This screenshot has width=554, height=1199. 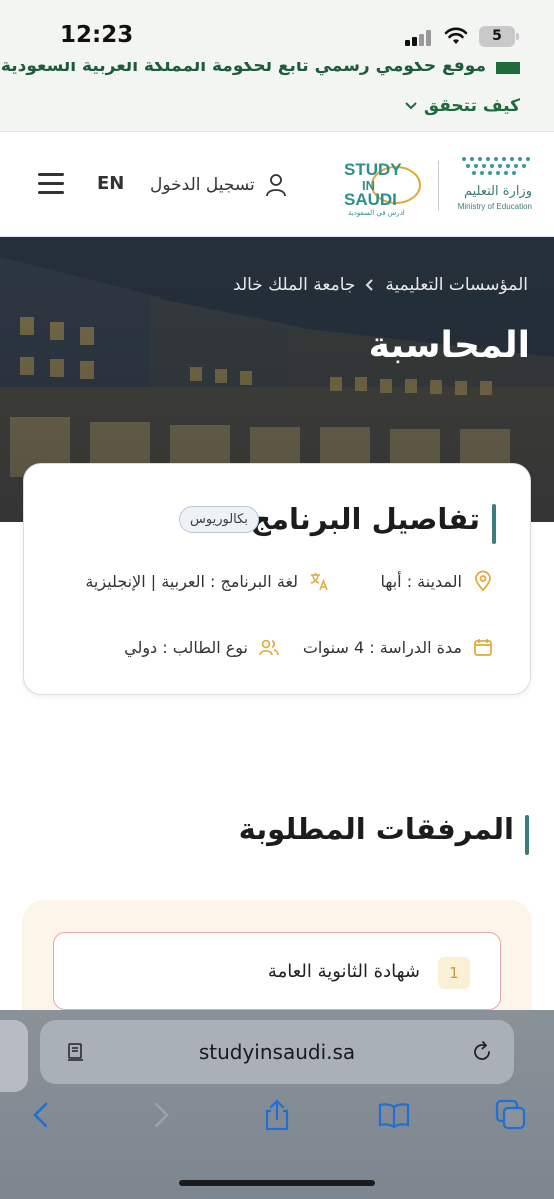 What do you see at coordinates (495, 206) in the screenshot?
I see `svg-text: Ministry of Education` at bounding box center [495, 206].